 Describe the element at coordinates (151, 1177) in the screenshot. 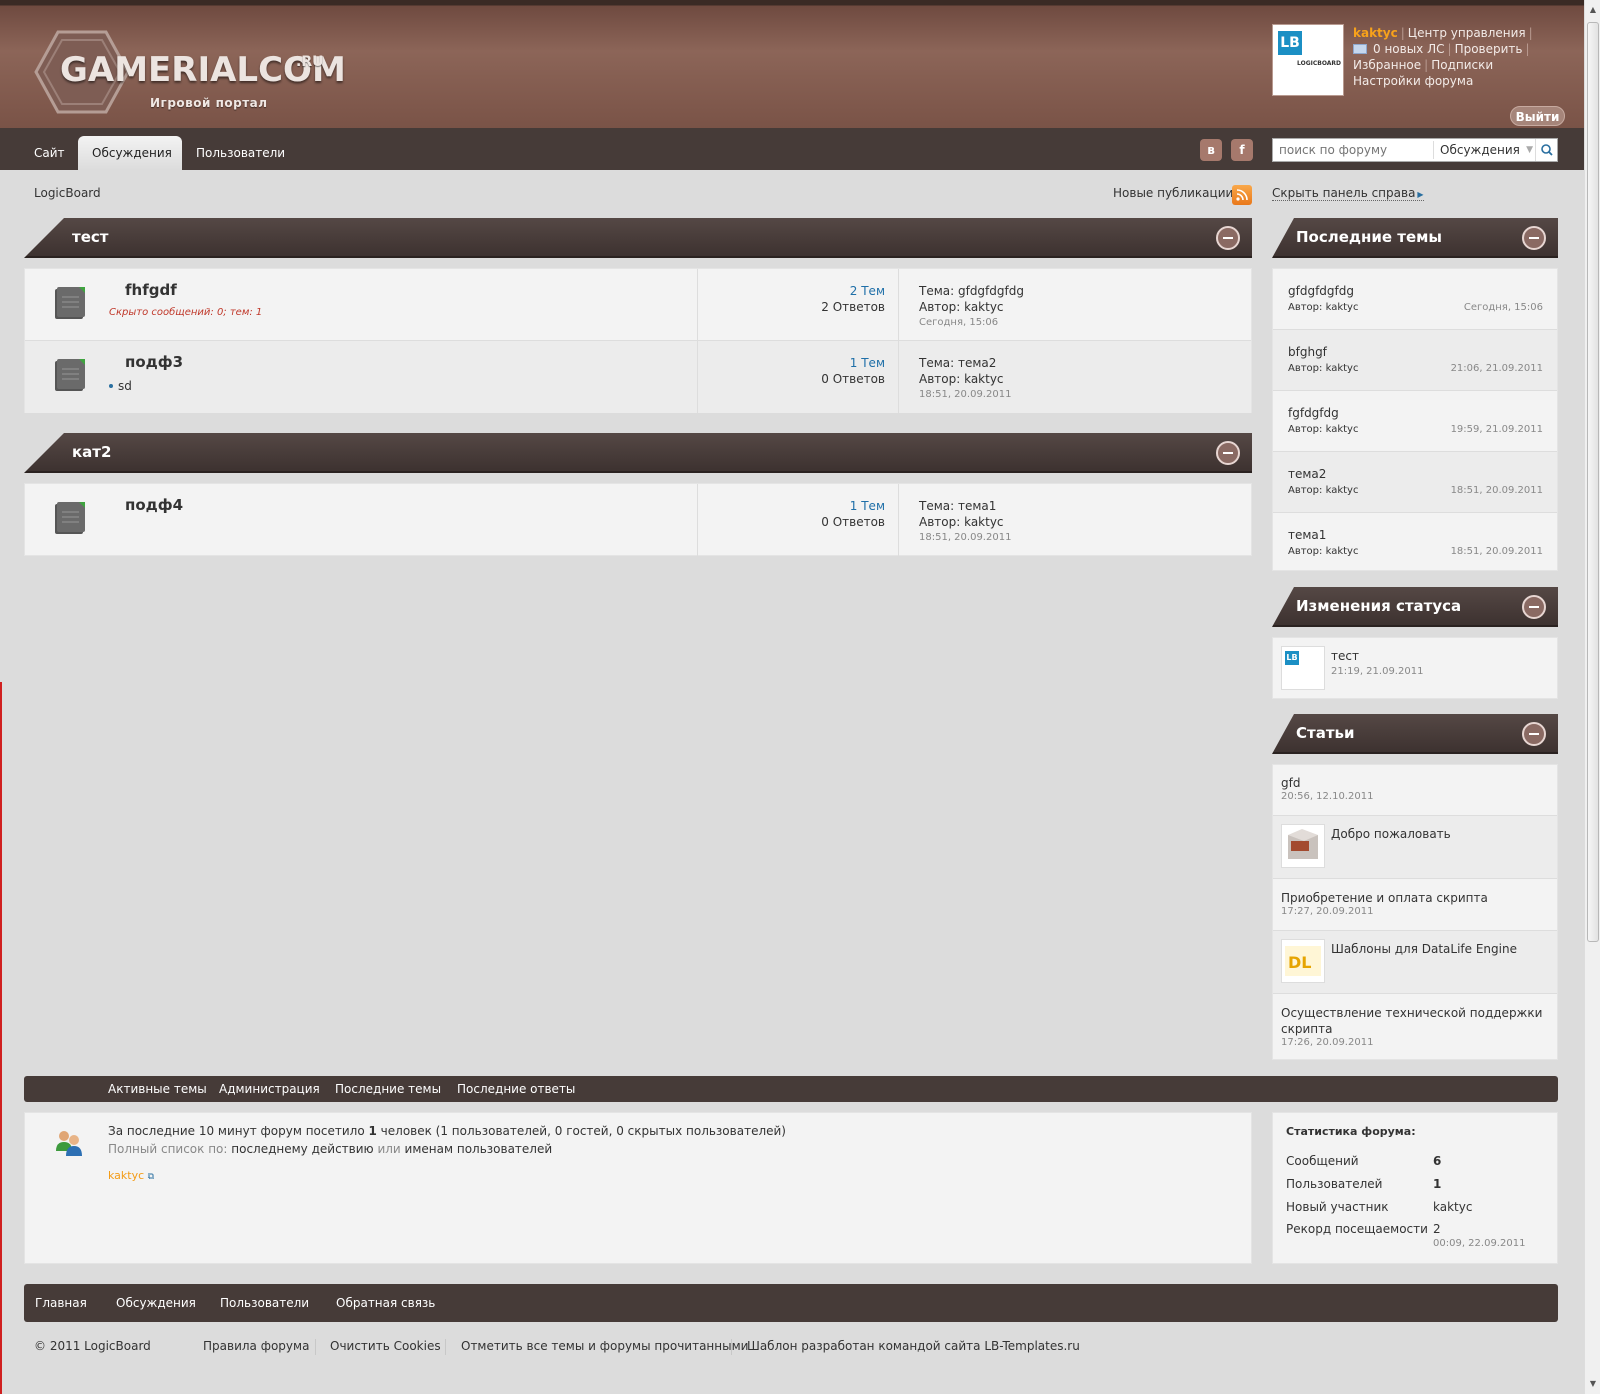

I see `external-link-icon: ⧉` at that location.